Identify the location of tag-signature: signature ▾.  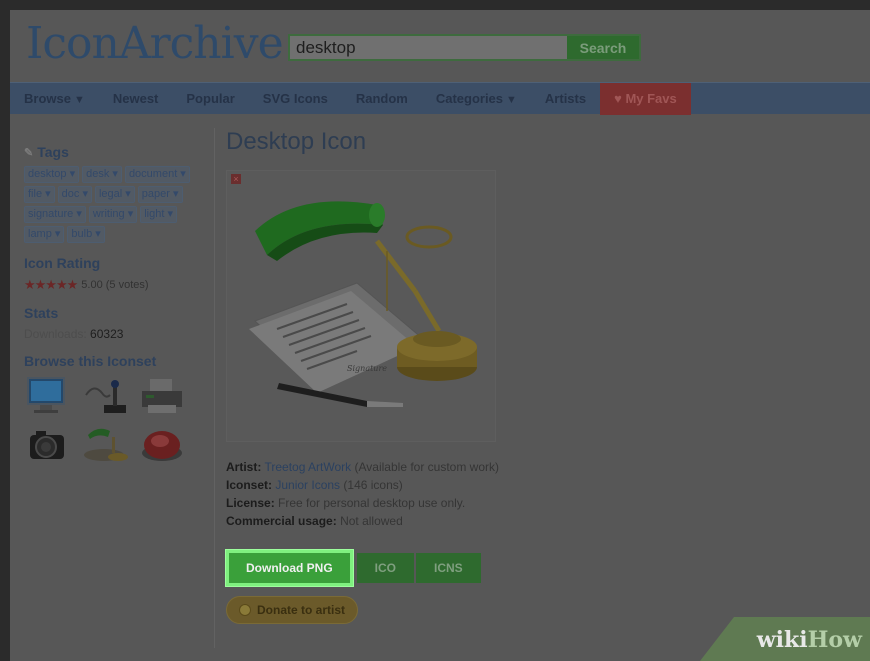
(55, 214).